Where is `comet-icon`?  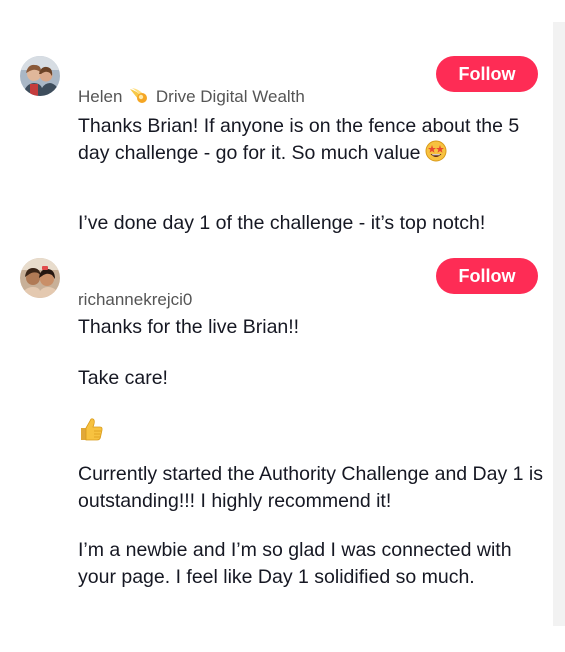
comet-icon is located at coordinates (139, 98).